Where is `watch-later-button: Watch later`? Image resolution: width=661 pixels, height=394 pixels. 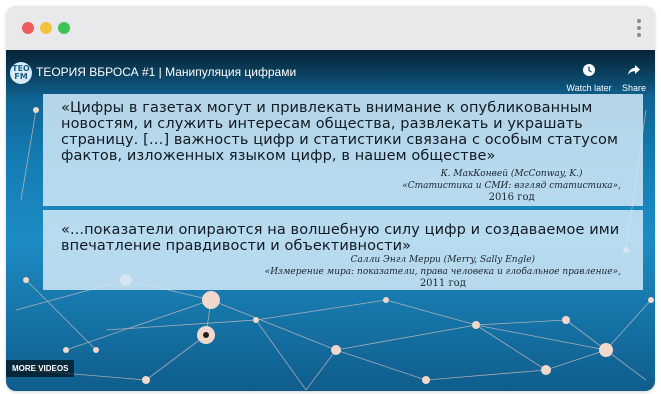
watch-later-button: Watch later is located at coordinates (589, 77).